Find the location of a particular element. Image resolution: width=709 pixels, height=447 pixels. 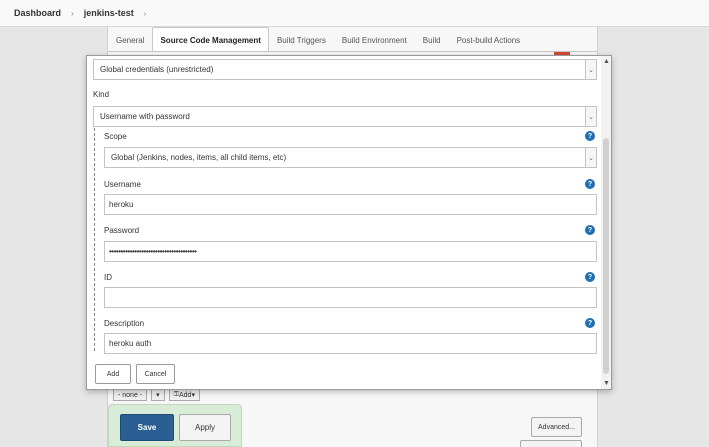

domain-value: Global credentials (unrestricted) is located at coordinates (157, 69).